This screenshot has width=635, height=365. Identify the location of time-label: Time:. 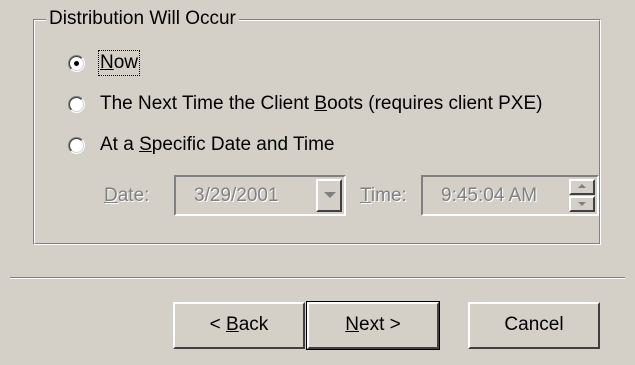
(383, 195).